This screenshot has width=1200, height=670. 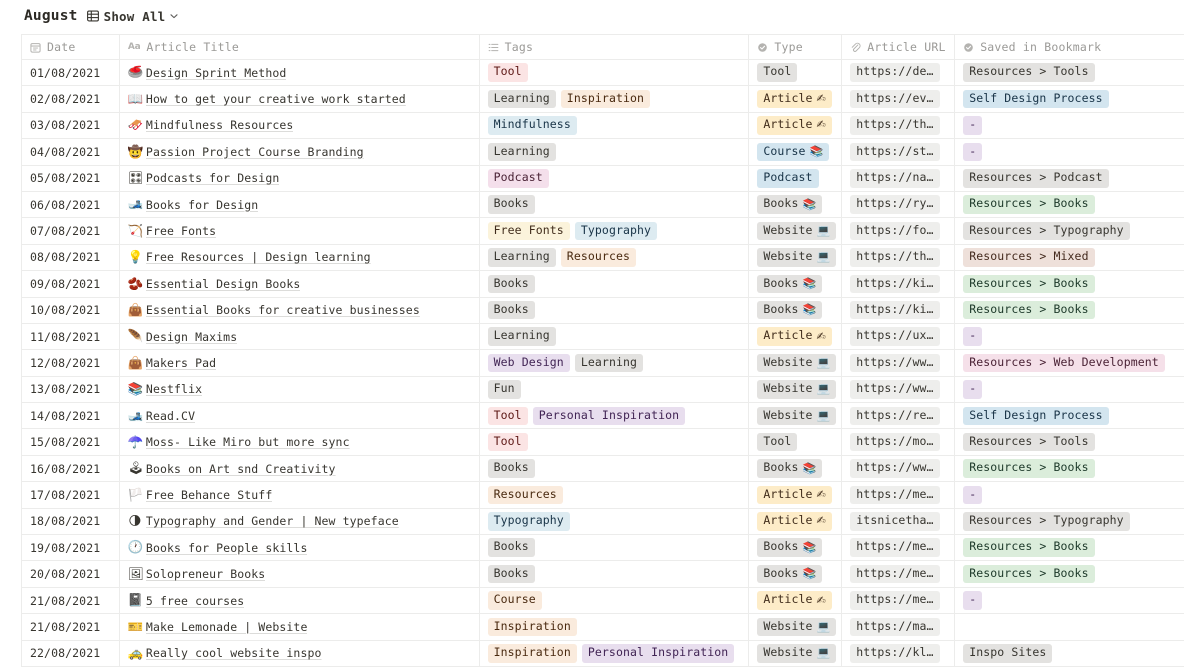 I want to click on column-header-date: Date, so click(x=71, y=47).